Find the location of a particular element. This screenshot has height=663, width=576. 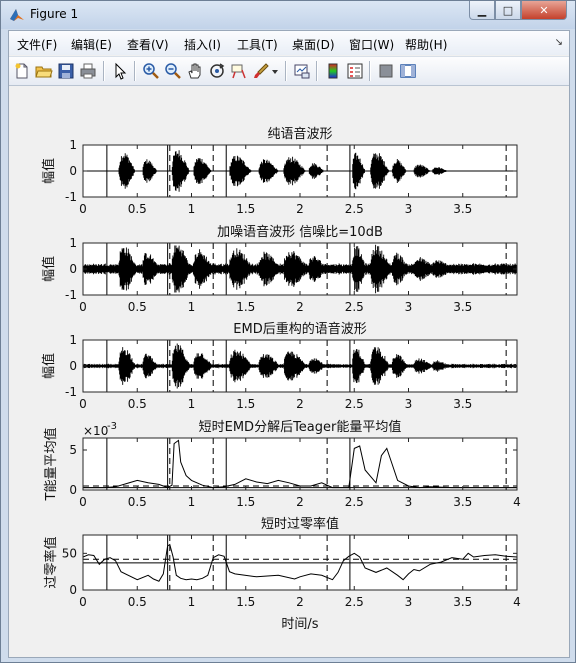

hide-plot-tools-icon is located at coordinates (386, 71).